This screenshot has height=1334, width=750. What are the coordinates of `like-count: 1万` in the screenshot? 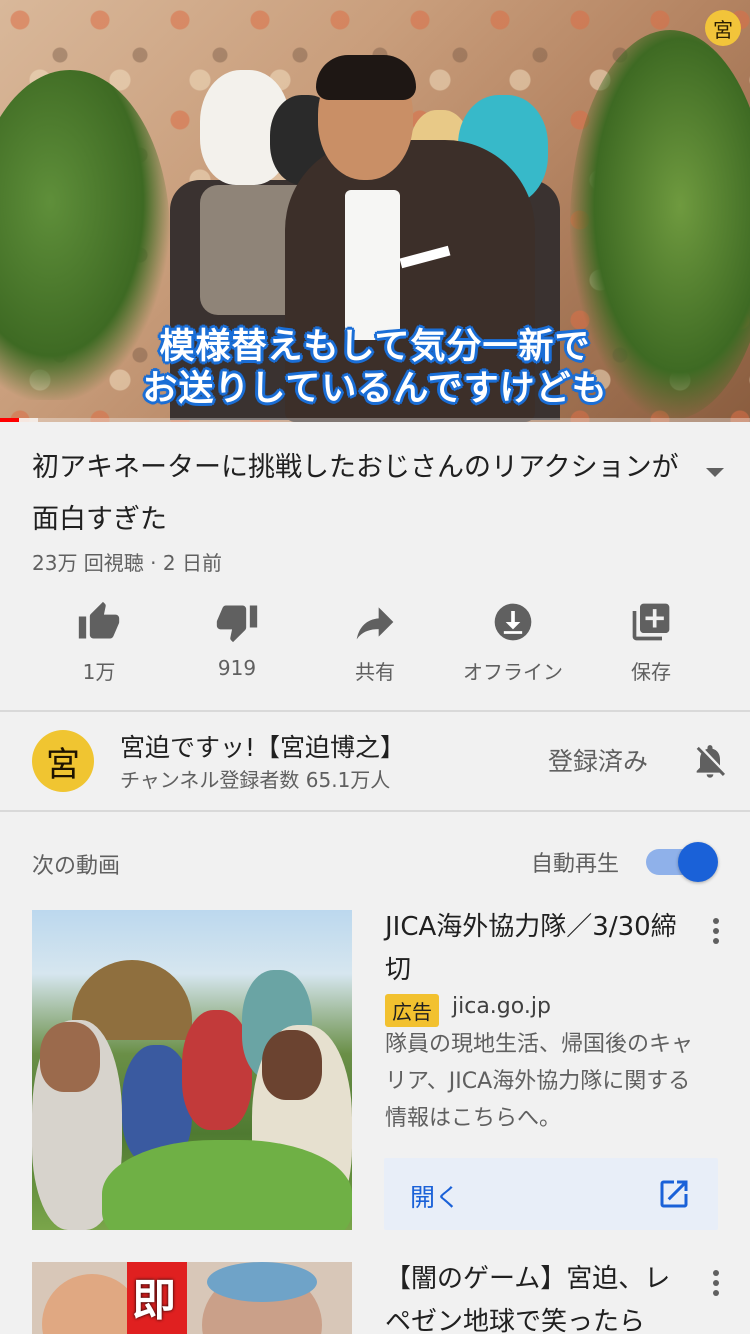 It's located at (99, 672).